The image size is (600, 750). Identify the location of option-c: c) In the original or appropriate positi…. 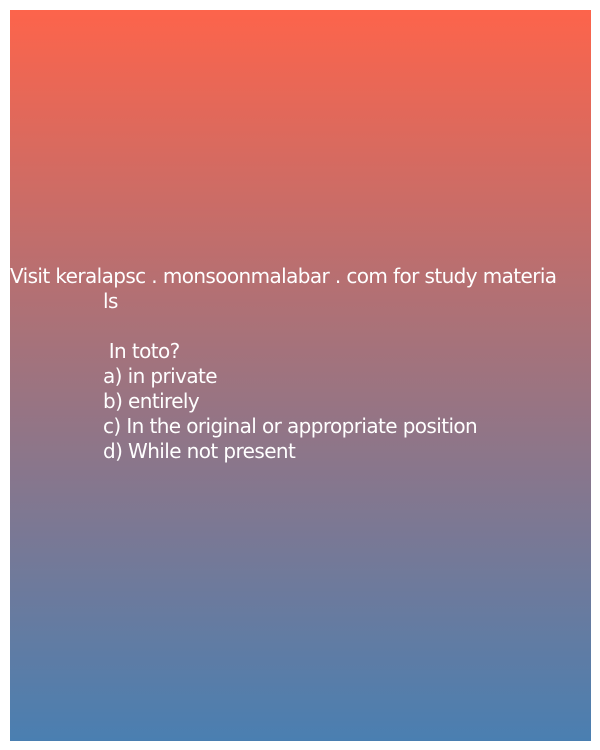
(290, 426).